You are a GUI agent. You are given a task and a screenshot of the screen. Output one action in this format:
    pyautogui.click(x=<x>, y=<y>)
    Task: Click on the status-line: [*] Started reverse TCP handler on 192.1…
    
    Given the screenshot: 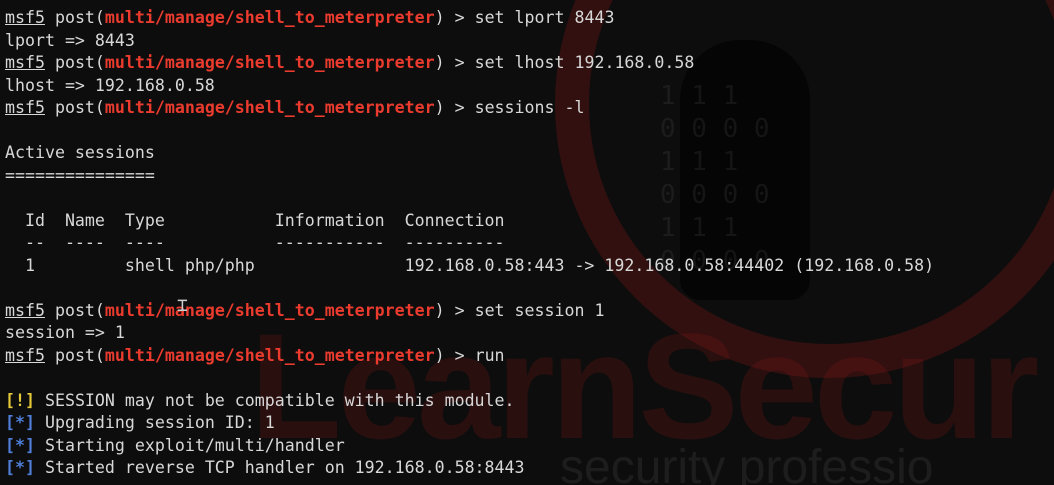 What is the action you would take?
    pyautogui.click(x=265, y=467)
    